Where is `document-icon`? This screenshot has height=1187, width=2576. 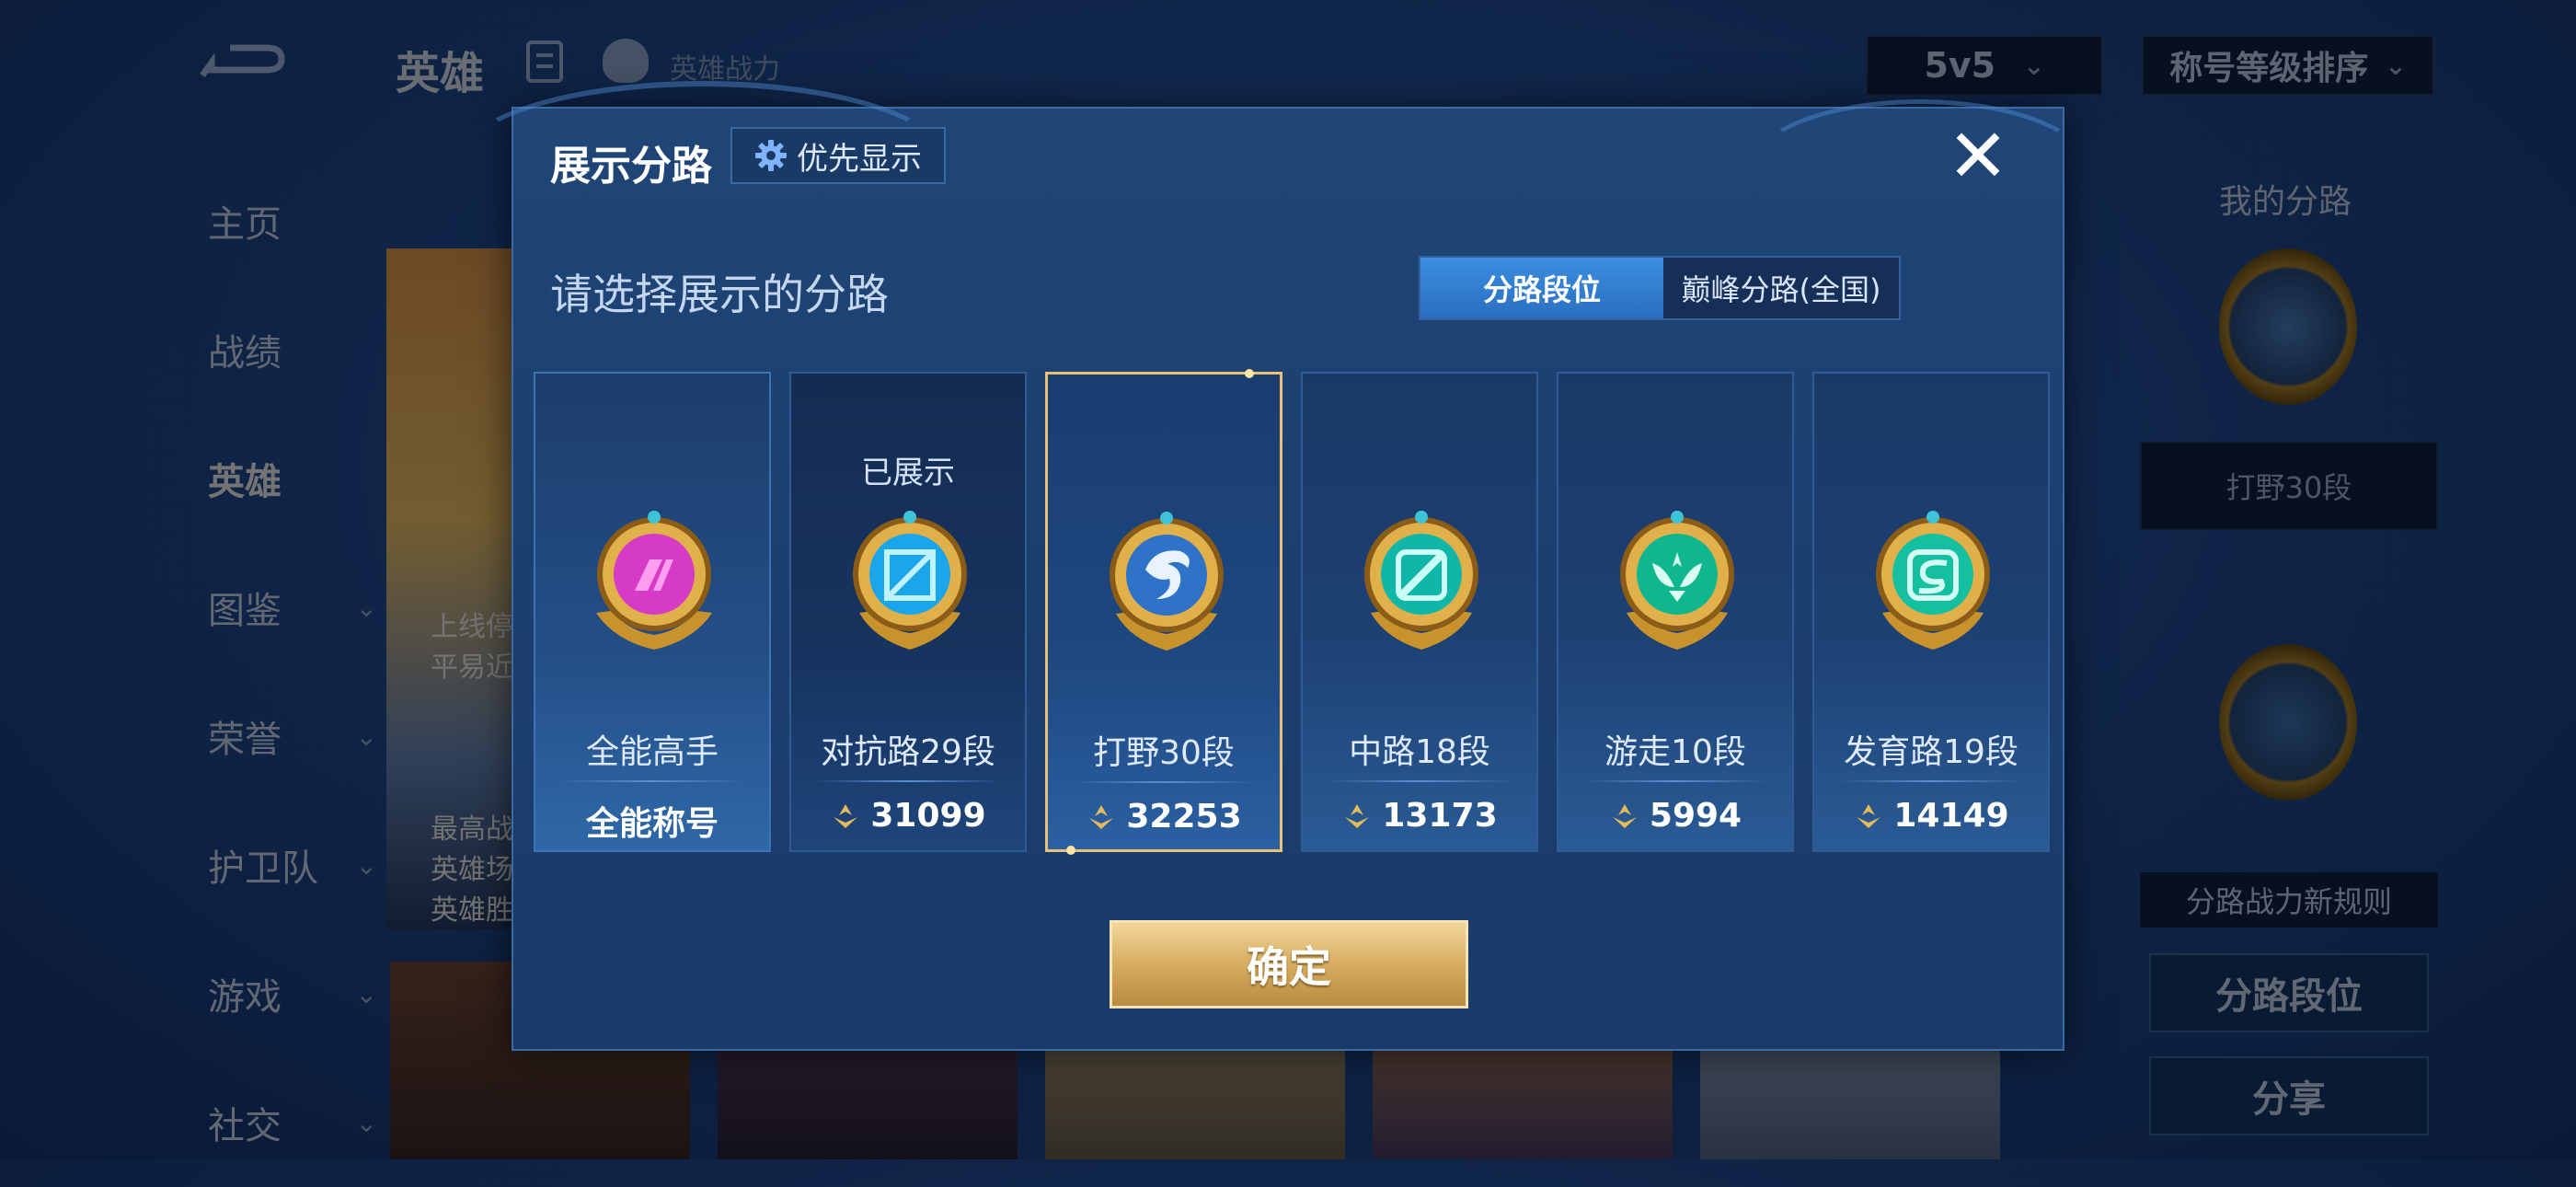 document-icon is located at coordinates (544, 61).